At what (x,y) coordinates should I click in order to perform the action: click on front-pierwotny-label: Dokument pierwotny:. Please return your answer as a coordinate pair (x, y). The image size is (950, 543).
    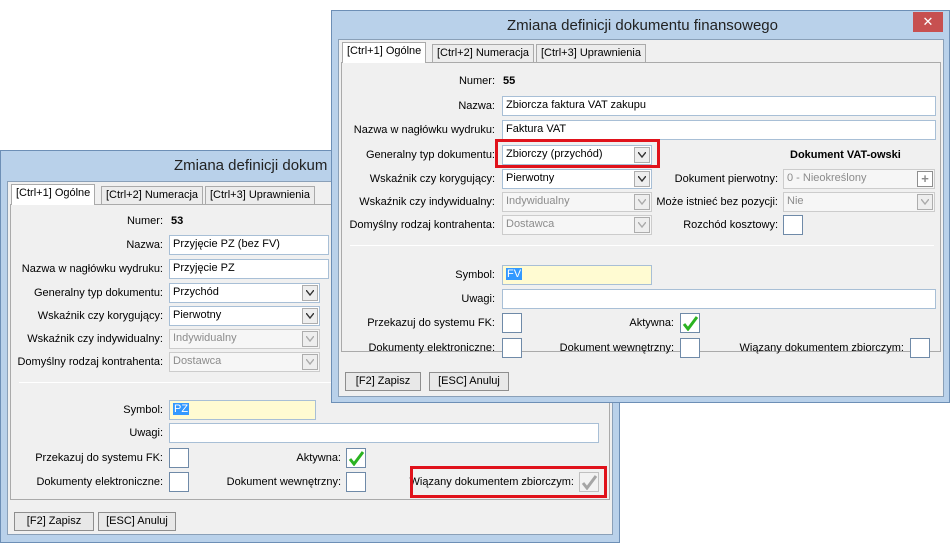
    Looking at the image, I should click on (726, 179).